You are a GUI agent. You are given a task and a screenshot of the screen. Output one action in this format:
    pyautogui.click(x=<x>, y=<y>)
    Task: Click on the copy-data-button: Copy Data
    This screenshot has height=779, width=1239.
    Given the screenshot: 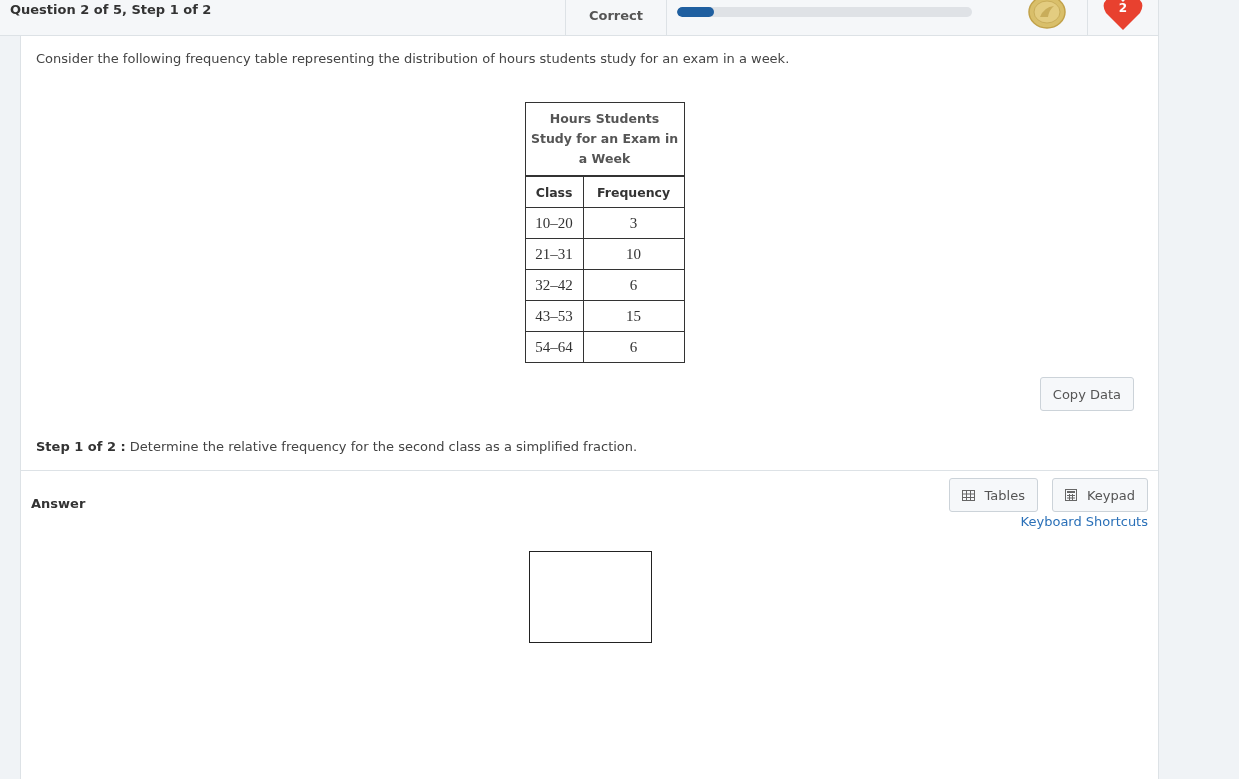 What is the action you would take?
    pyautogui.click(x=1086, y=394)
    